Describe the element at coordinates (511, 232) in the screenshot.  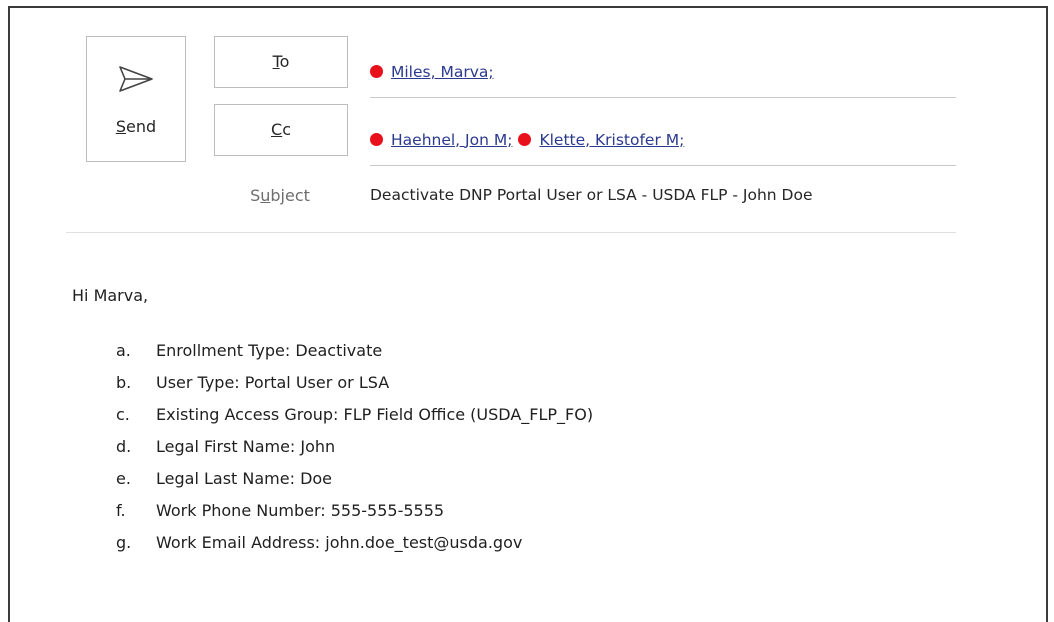
I see `header-divider` at that location.